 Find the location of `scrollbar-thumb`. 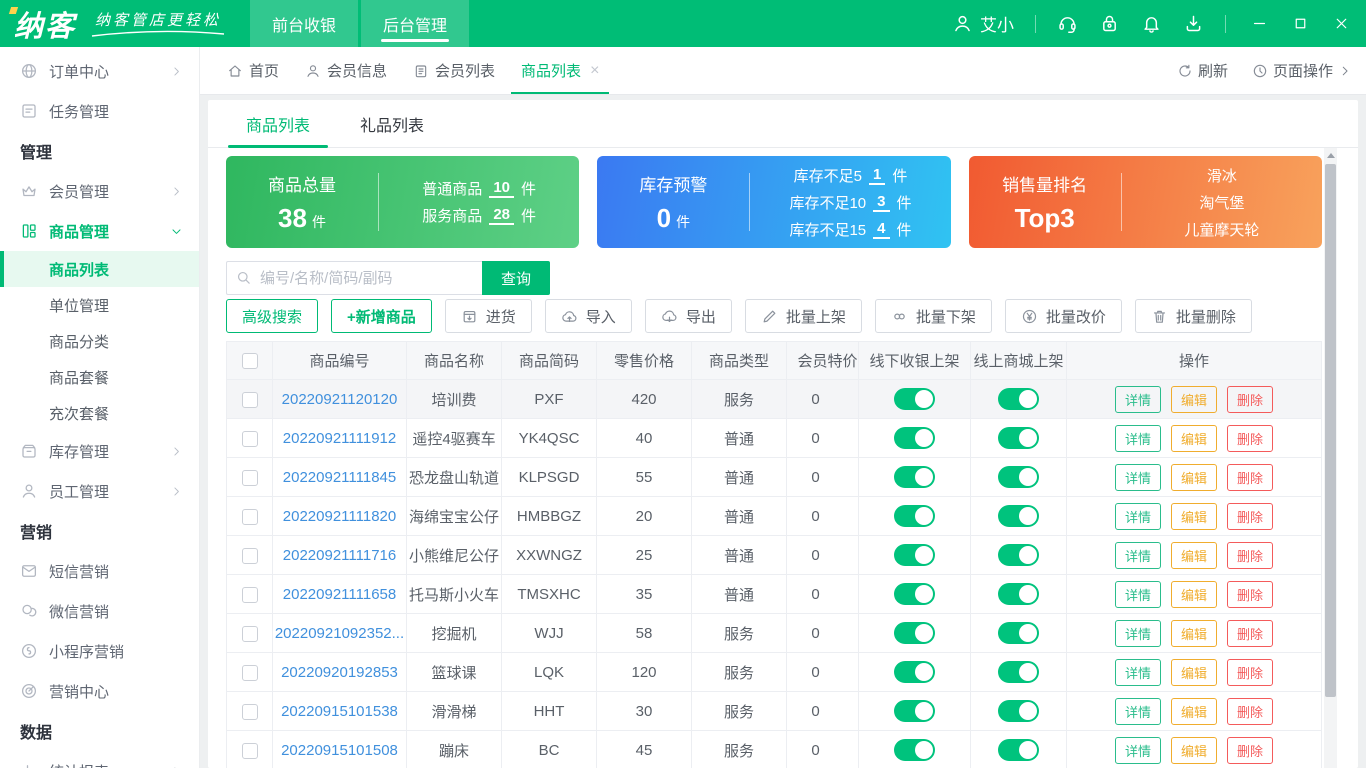

scrollbar-thumb is located at coordinates (1330, 430).